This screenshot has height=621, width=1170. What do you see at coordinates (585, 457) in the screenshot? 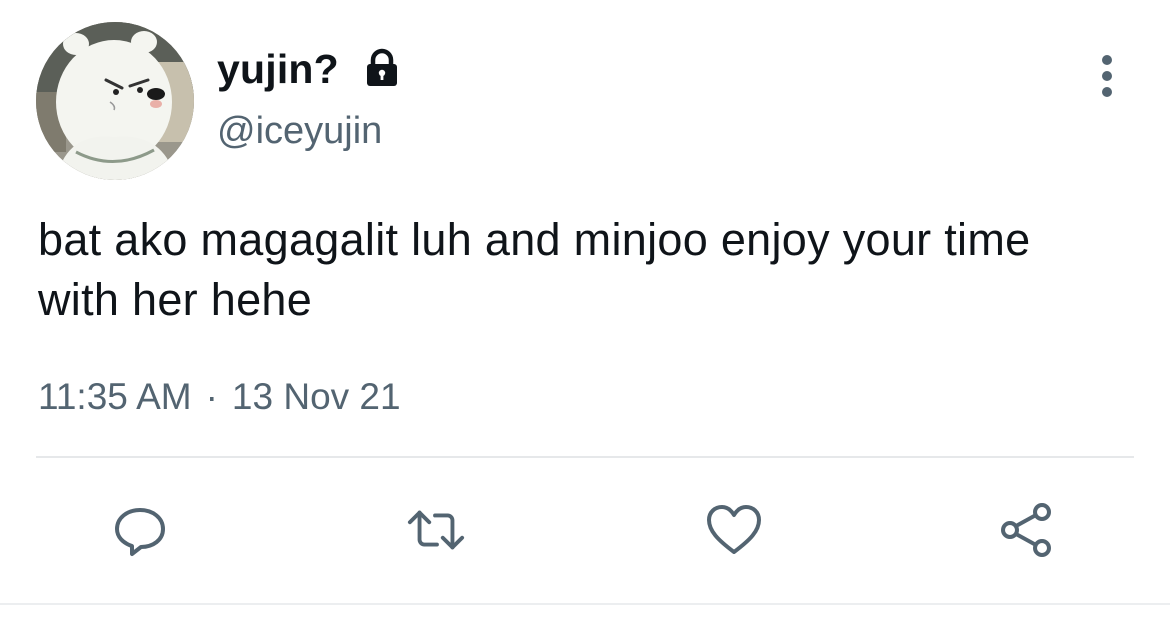
I see `divider` at bounding box center [585, 457].